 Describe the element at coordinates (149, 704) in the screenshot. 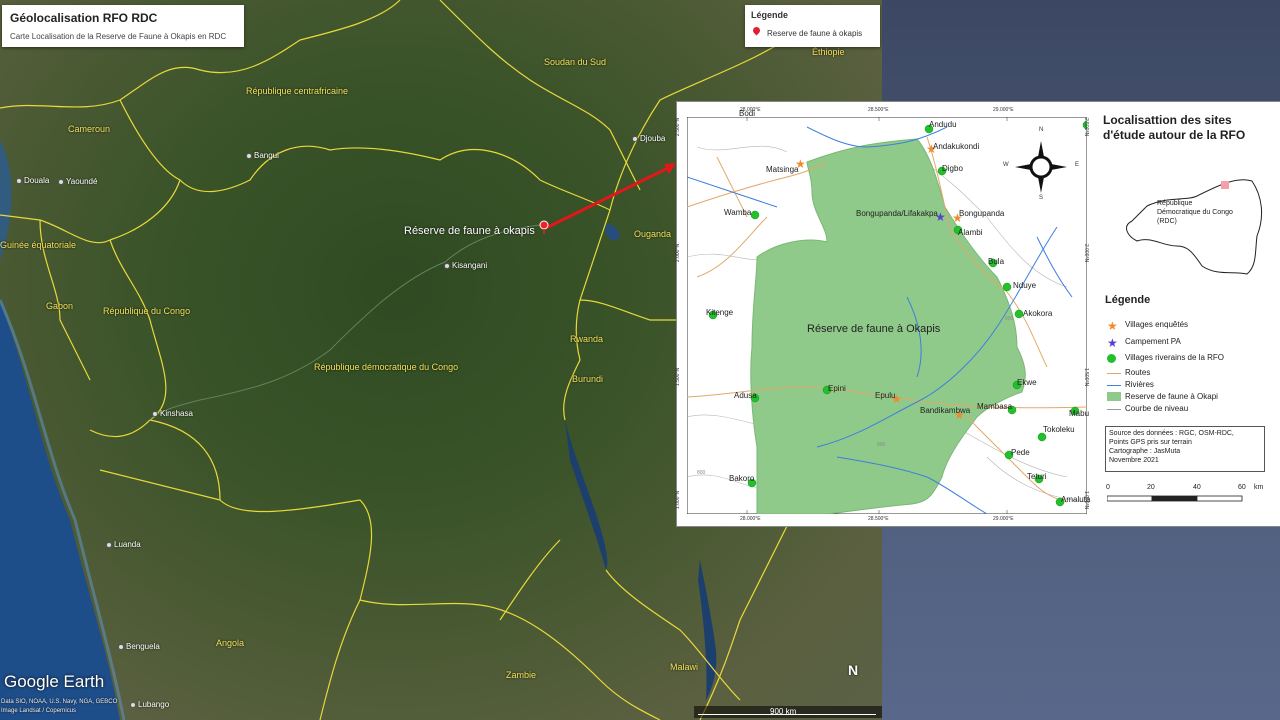

I see `city-lubango: Lubango` at that location.